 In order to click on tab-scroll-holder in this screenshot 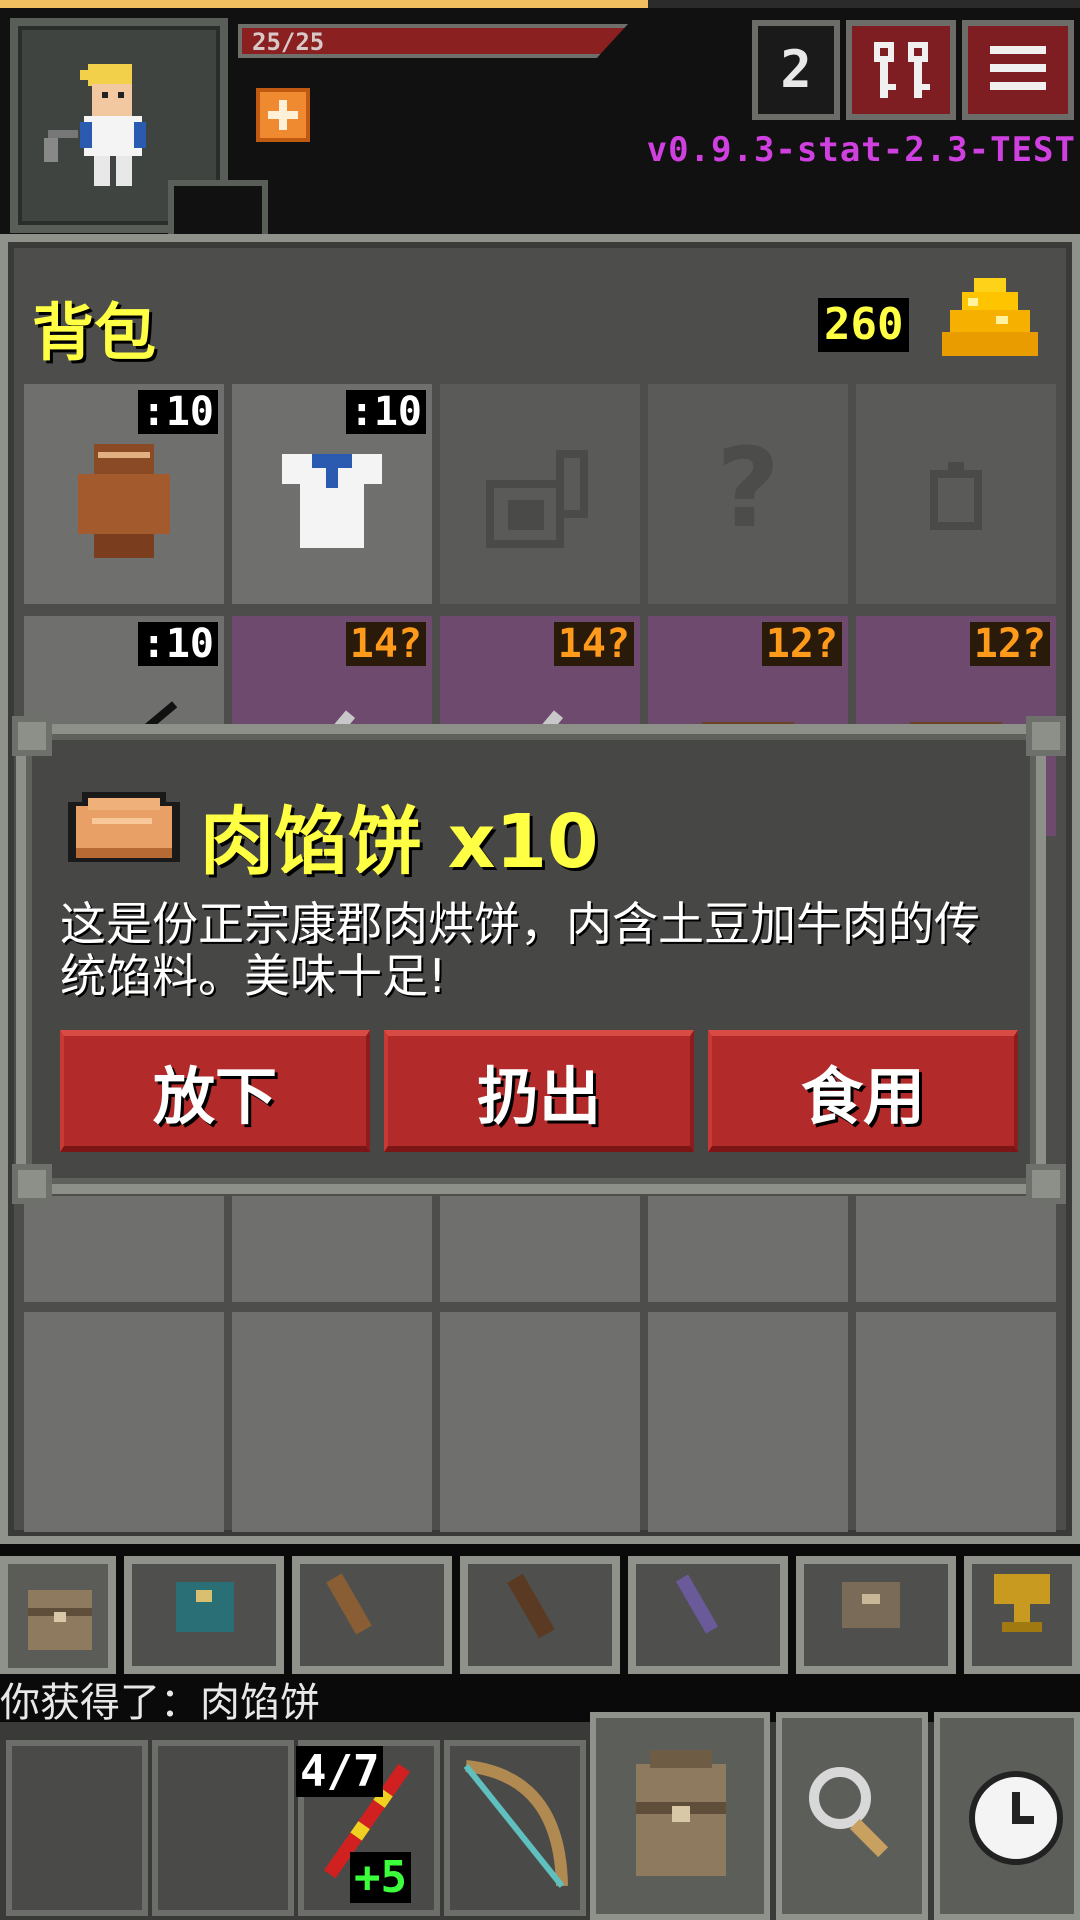, I will do `click(372, 1615)`.